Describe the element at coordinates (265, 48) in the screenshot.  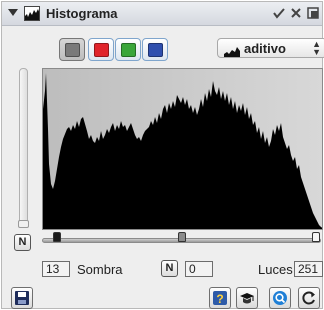
I see `mode-select-value: aditivo` at that location.